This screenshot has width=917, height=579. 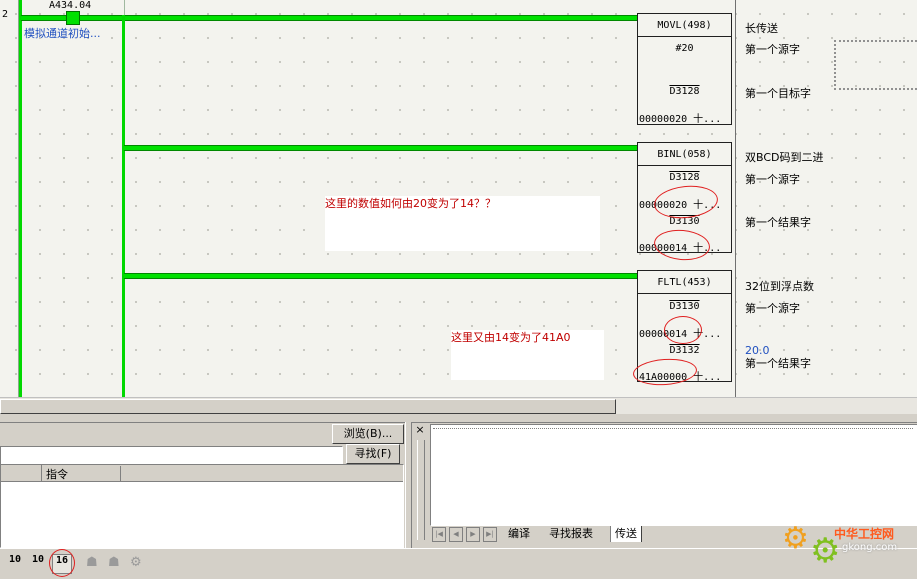 I want to click on panel-splitter, so click(x=458, y=418).